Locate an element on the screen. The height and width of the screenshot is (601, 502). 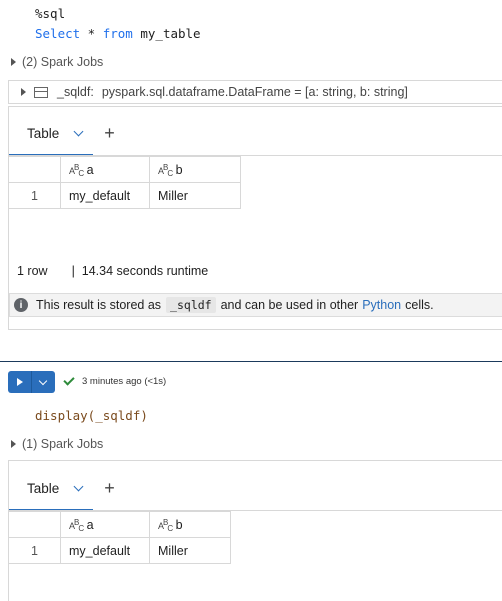
code-text: * is located at coordinates (91, 33).